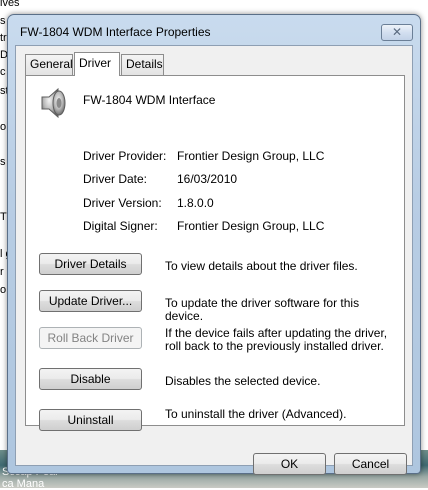 This screenshot has width=428, height=490. Describe the element at coordinates (261, 266) in the screenshot. I see `driver-details-description: To view details about the driver files.` at that location.